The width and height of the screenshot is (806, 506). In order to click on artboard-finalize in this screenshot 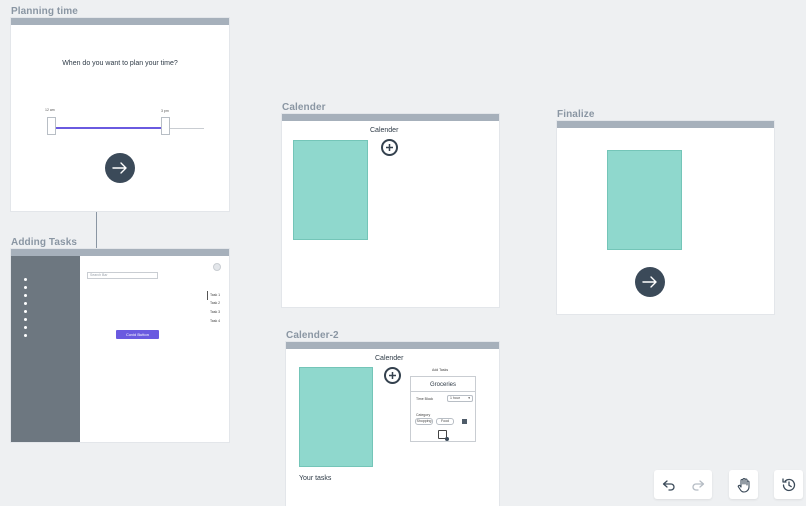, I will do `click(665, 217)`.